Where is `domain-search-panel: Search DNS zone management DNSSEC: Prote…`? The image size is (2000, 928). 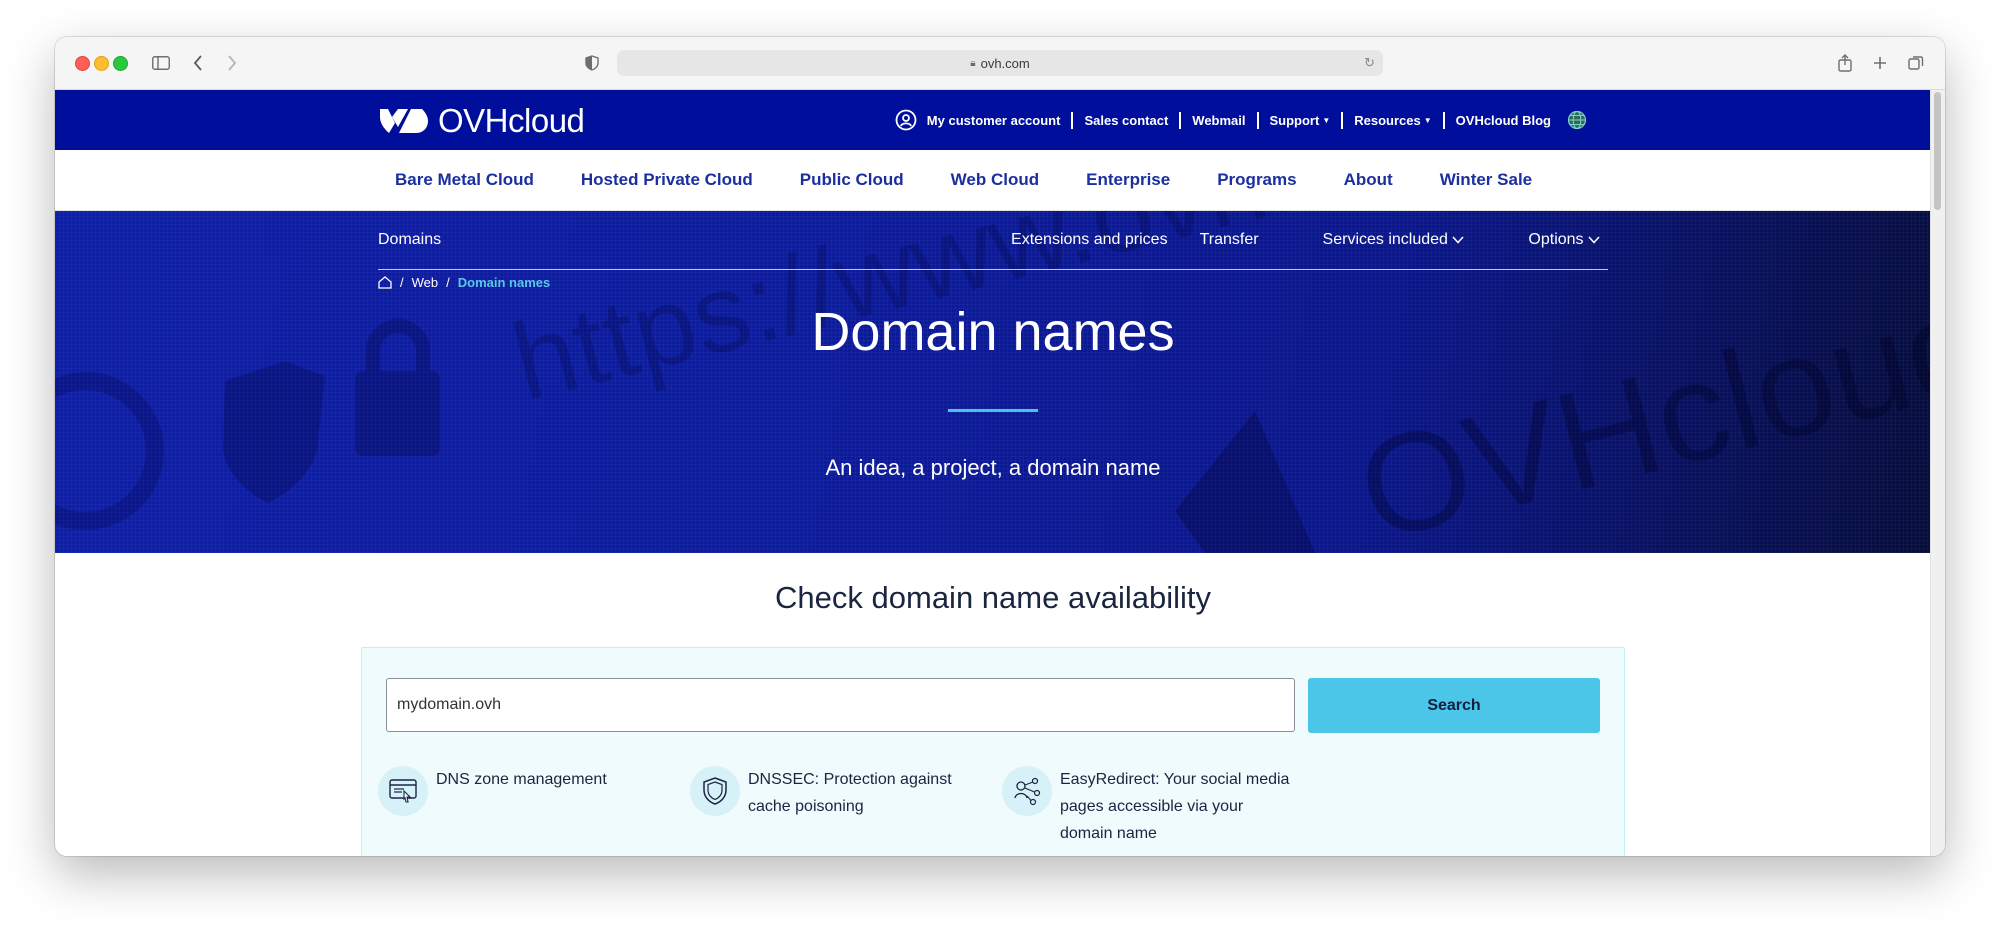
domain-search-panel: Search DNS zone management DNSSEC: Prote… is located at coordinates (993, 751).